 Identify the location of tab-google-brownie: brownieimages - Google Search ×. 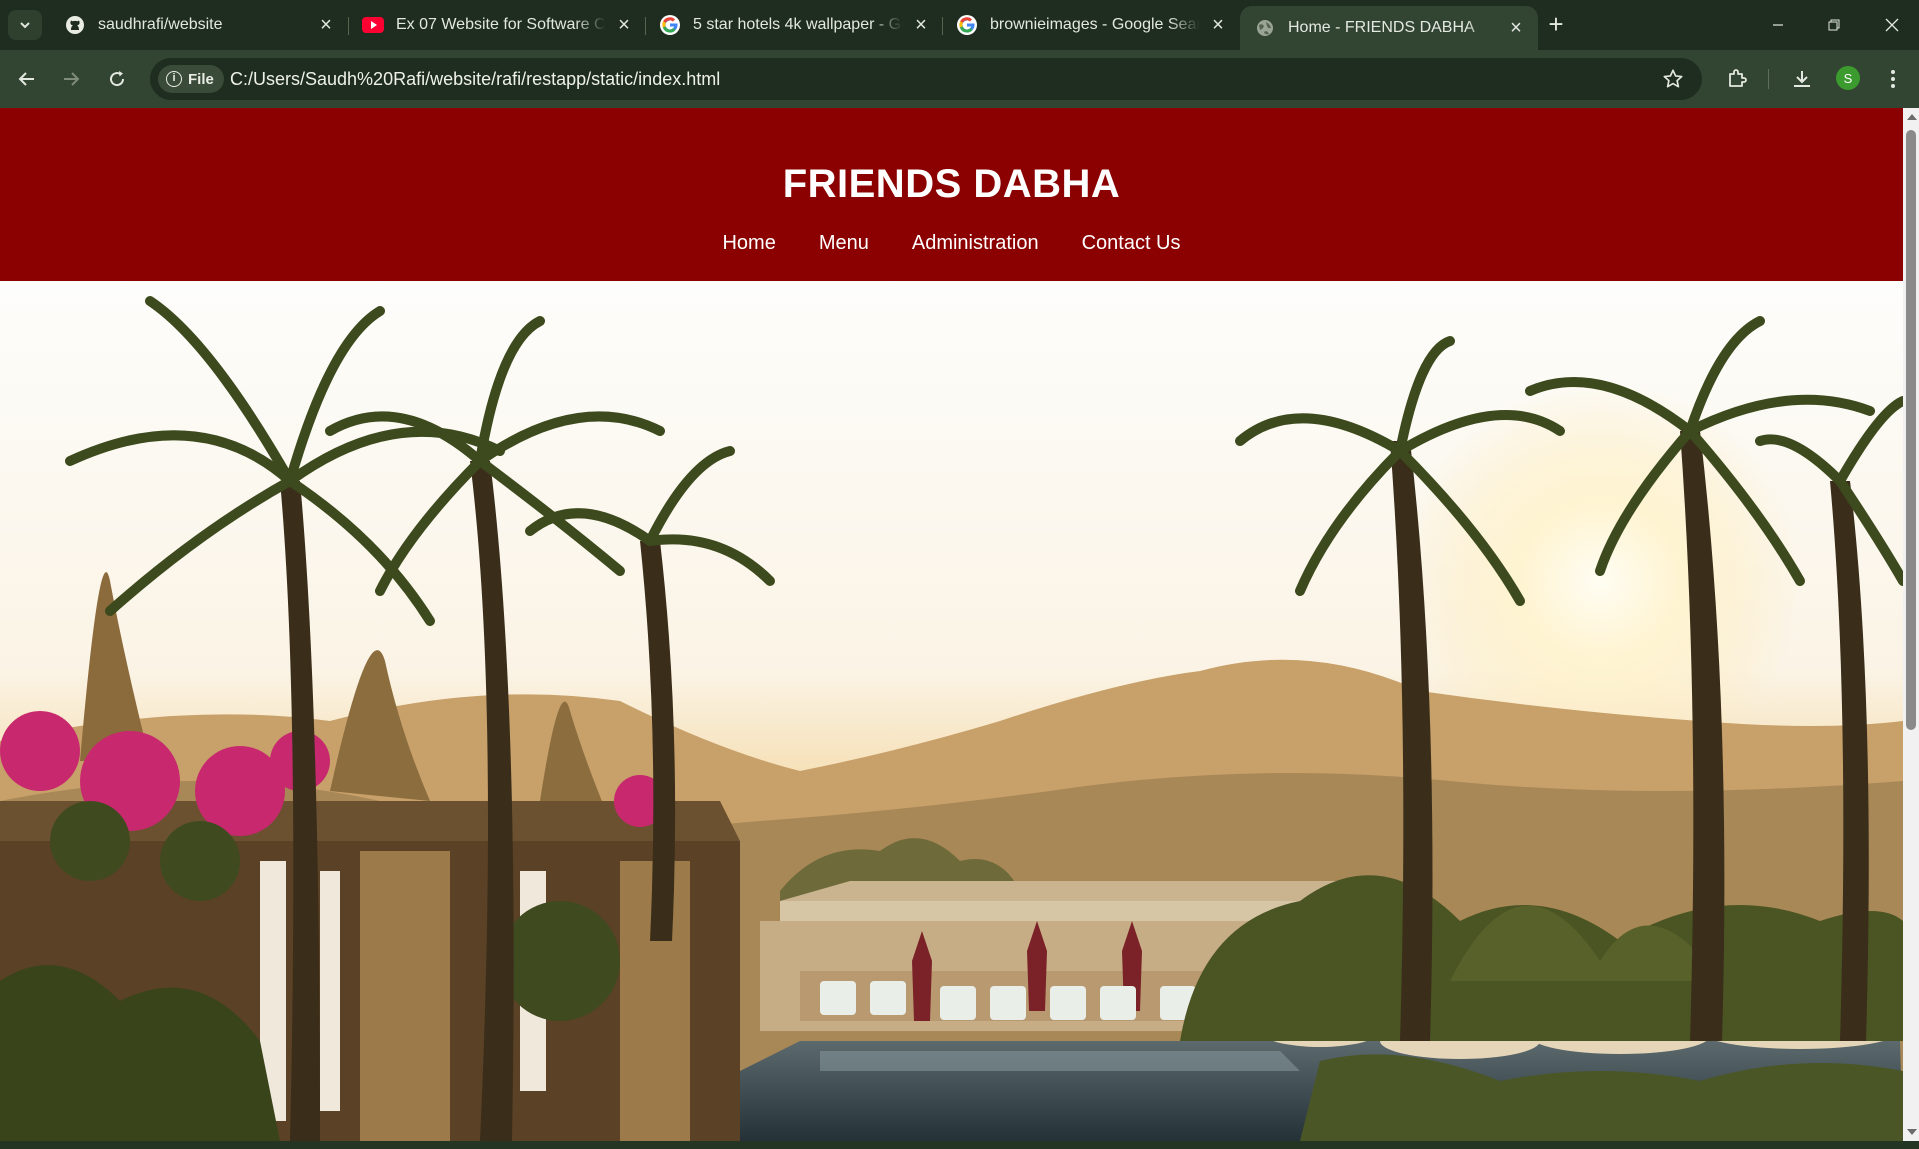
(1091, 25).